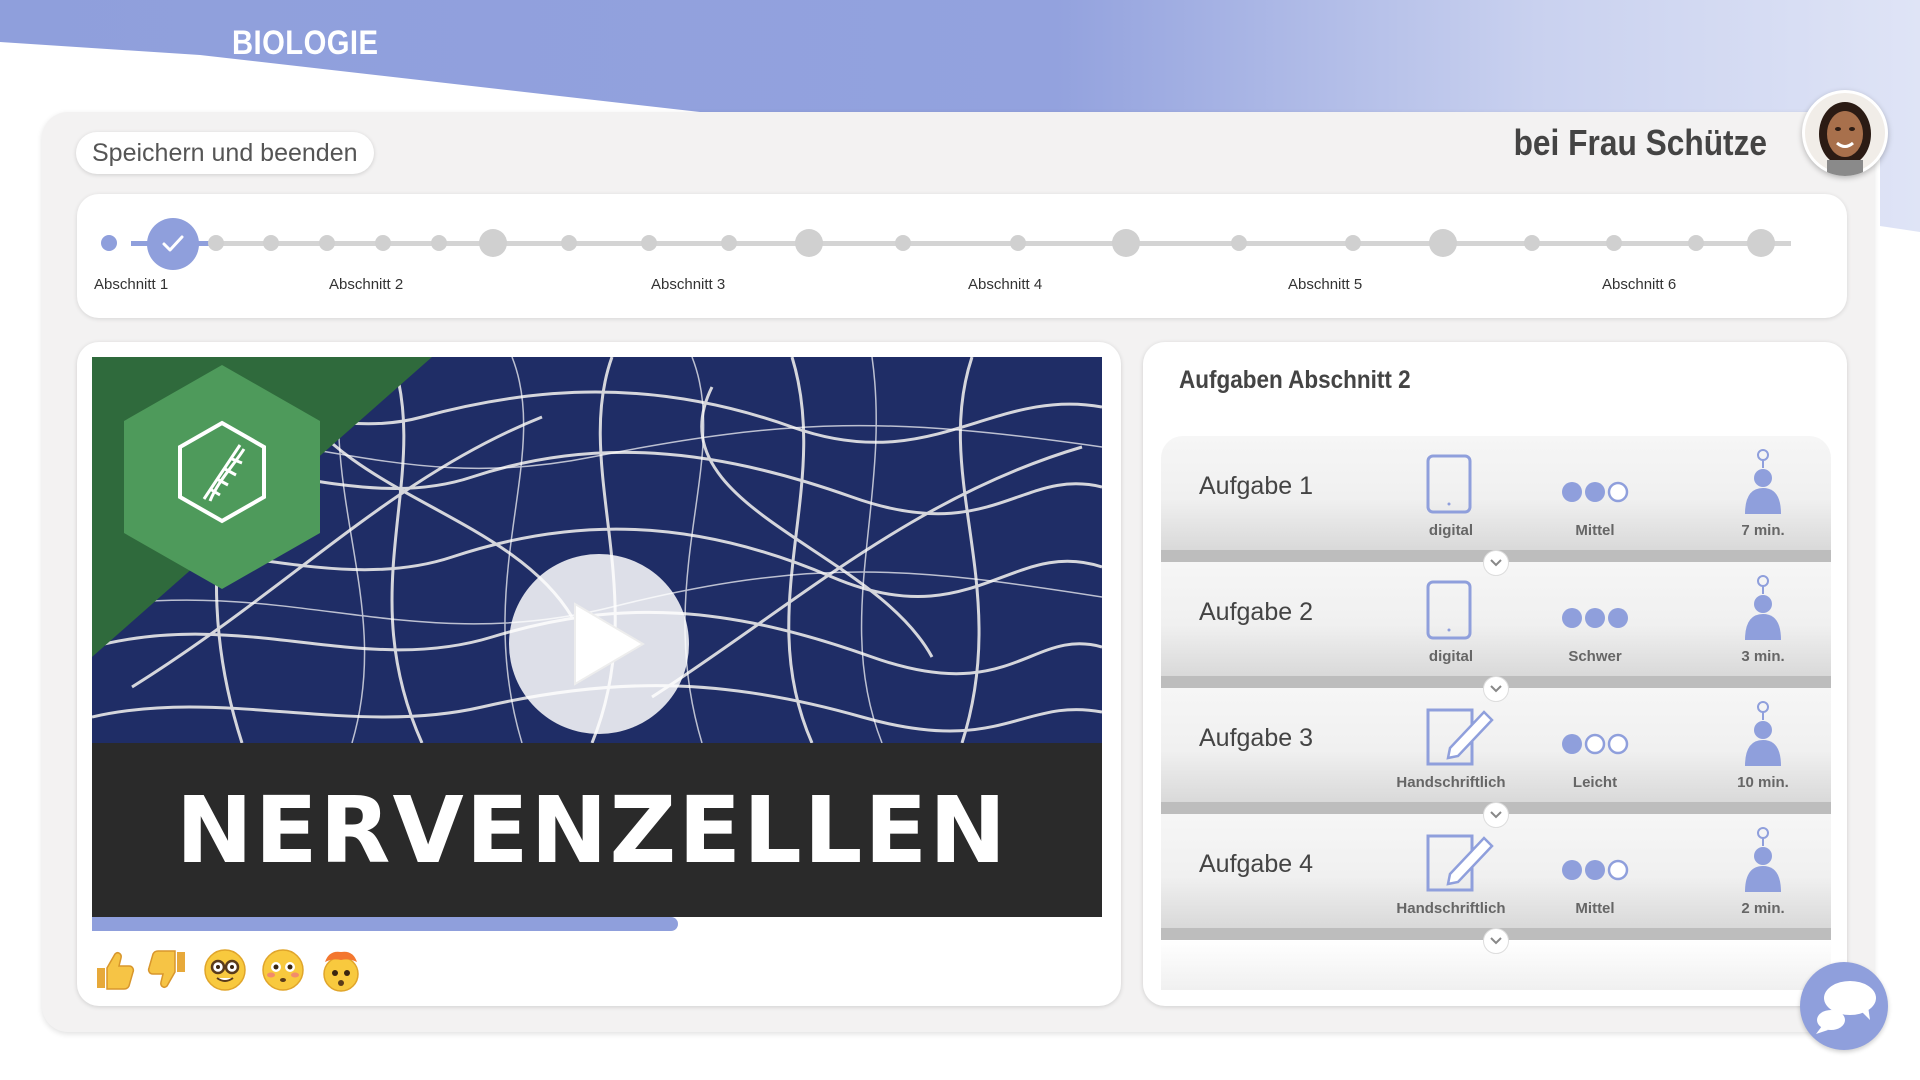 This screenshot has height=1080, width=1920. Describe the element at coordinates (225, 970) in the screenshot. I see `nerd-face-icon` at that location.